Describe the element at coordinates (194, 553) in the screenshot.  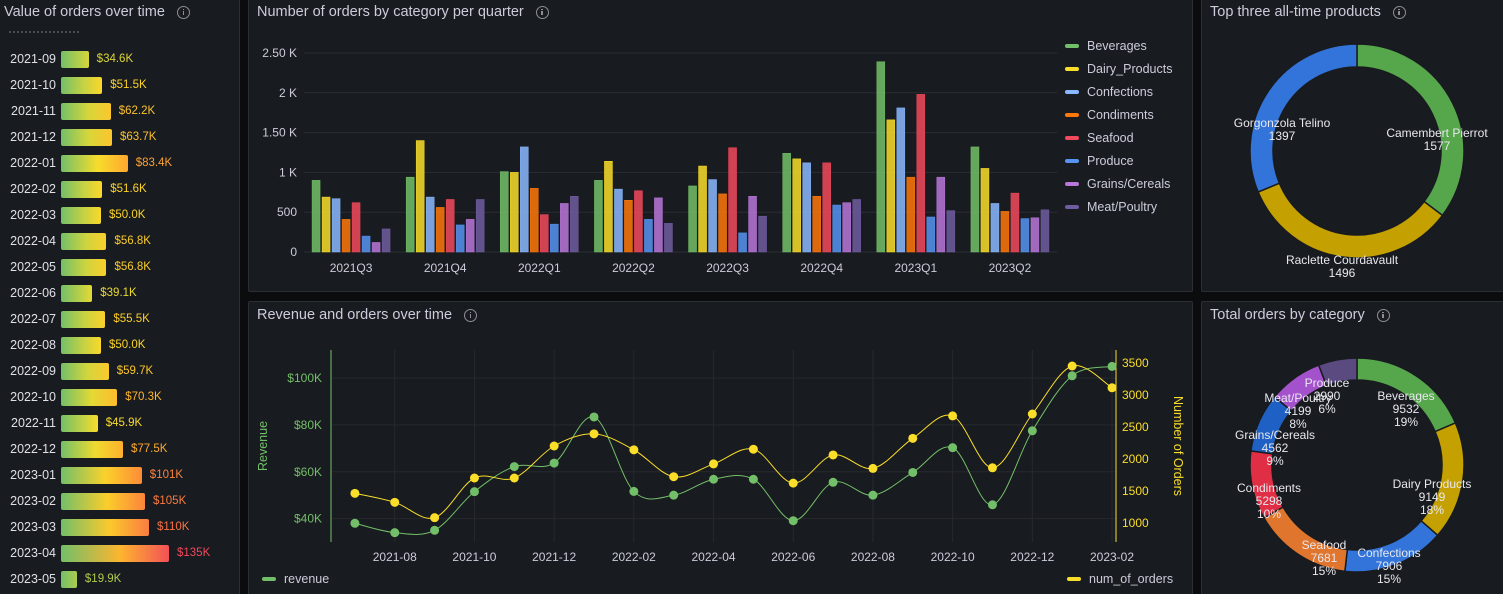
I see `bar-gauge-value: $135K` at that location.